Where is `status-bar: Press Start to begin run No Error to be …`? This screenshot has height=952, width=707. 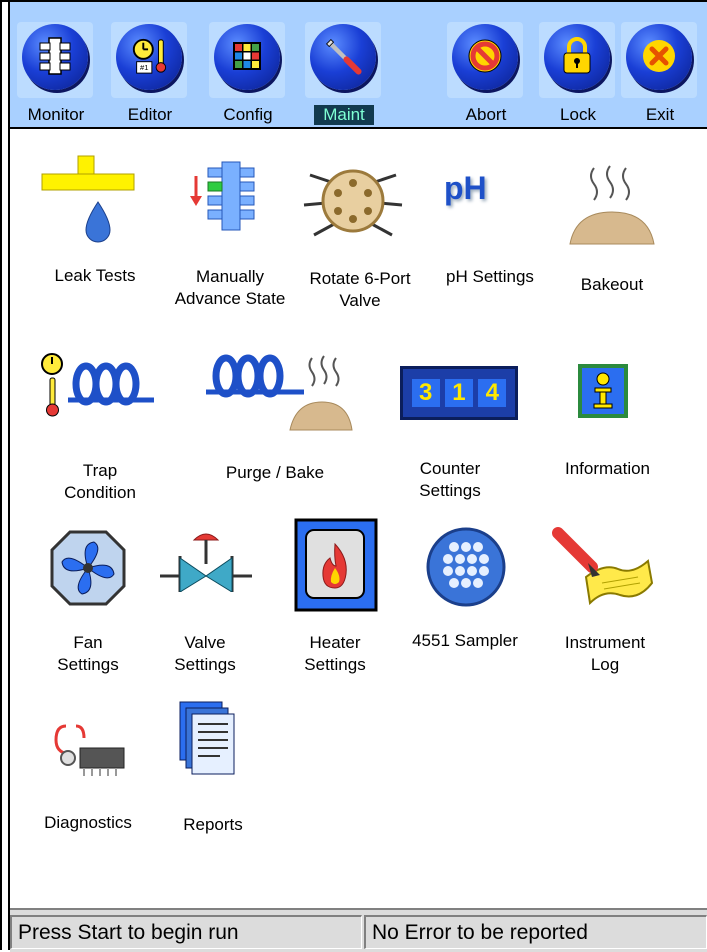
status-bar: Press Start to begin run No Error to be … is located at coordinates (358, 930).